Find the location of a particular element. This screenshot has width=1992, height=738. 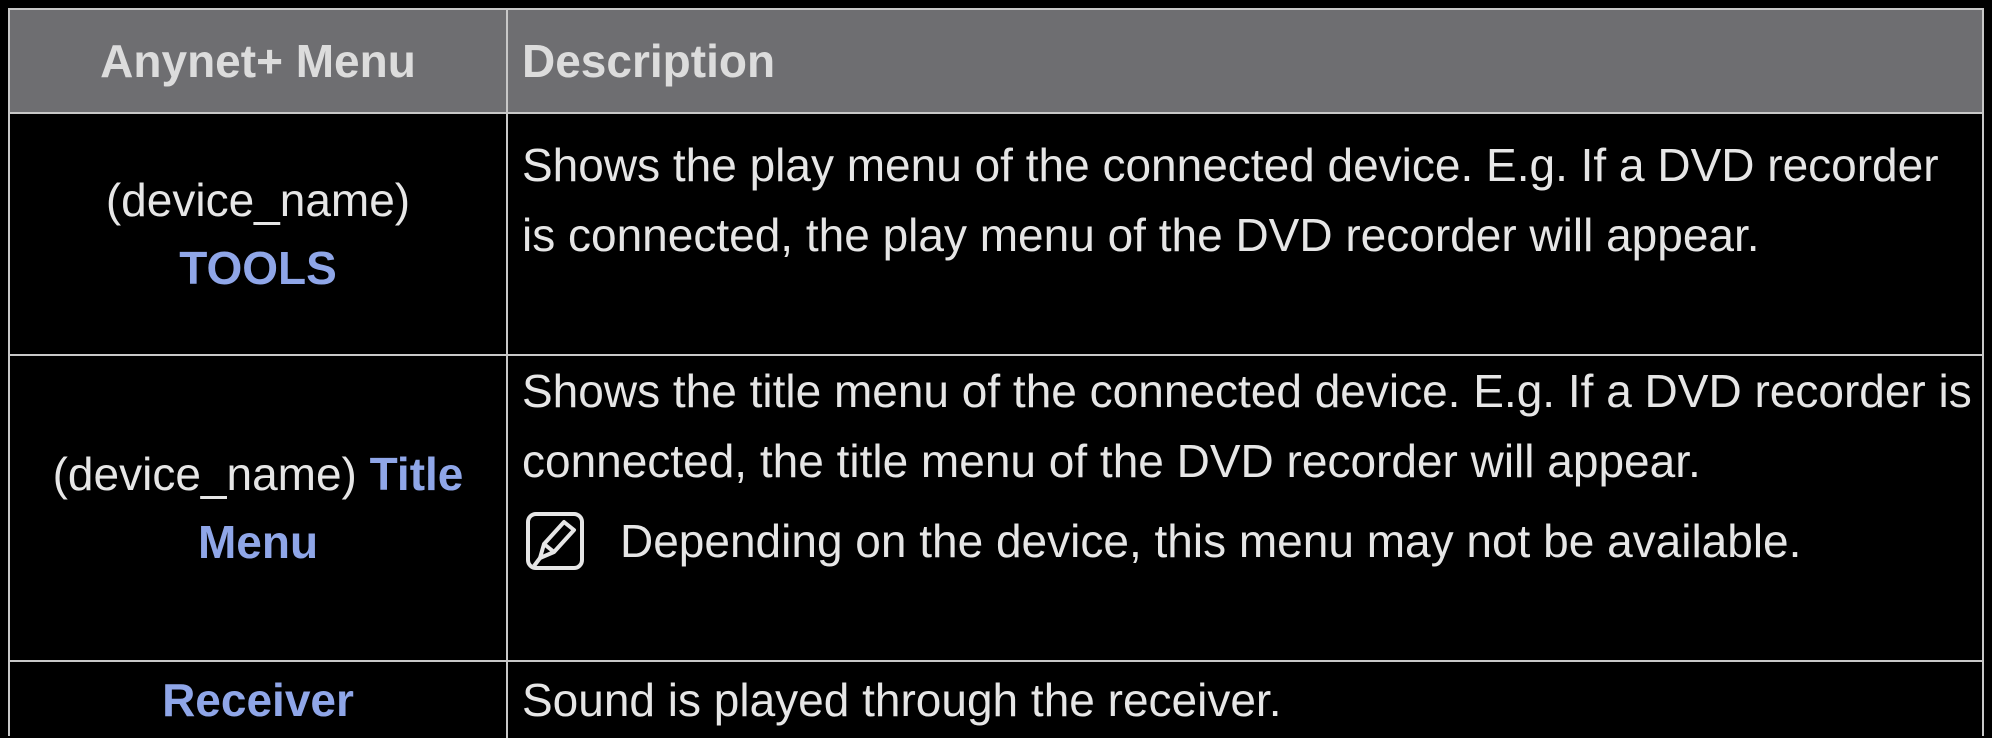

table-header-row: Anynet+ Menu Description is located at coordinates (996, 62).